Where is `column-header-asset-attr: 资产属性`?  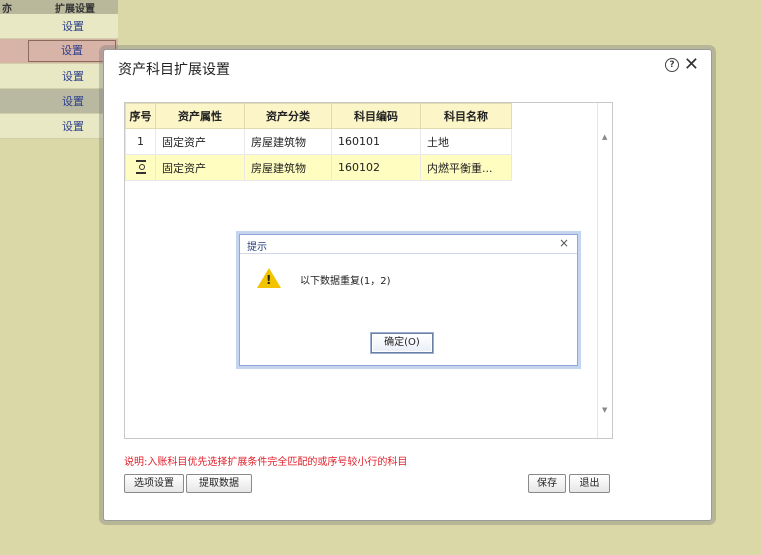 column-header-asset-attr: 资产属性 is located at coordinates (200, 116).